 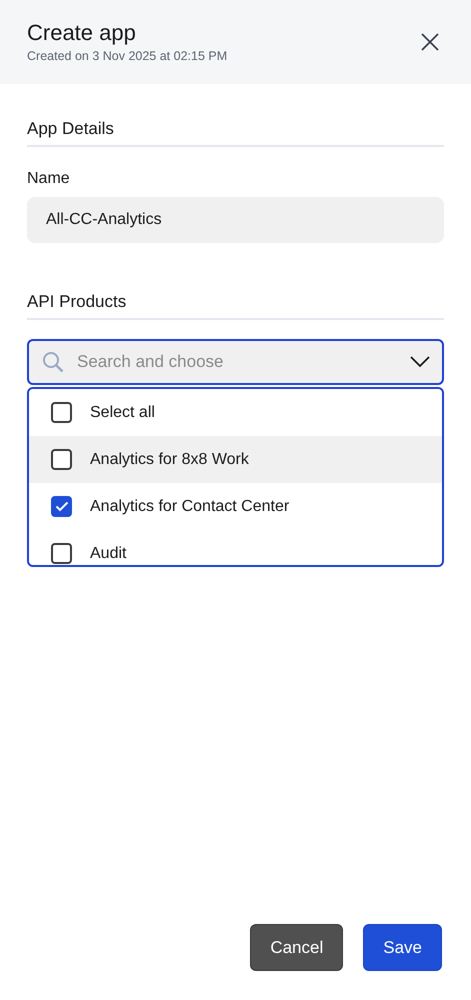 What do you see at coordinates (53, 362) in the screenshot?
I see `search-icon` at bounding box center [53, 362].